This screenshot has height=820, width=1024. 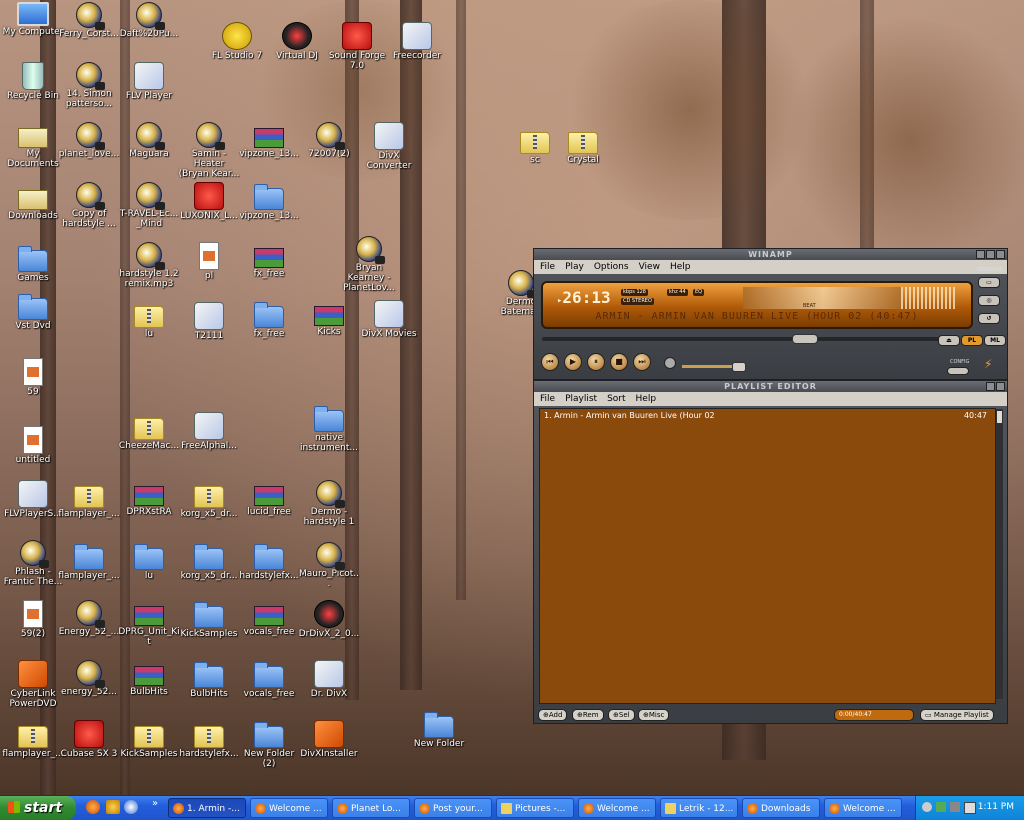 I want to click on desktop-icon: Cubase SX 3, so click(x=89, y=739).